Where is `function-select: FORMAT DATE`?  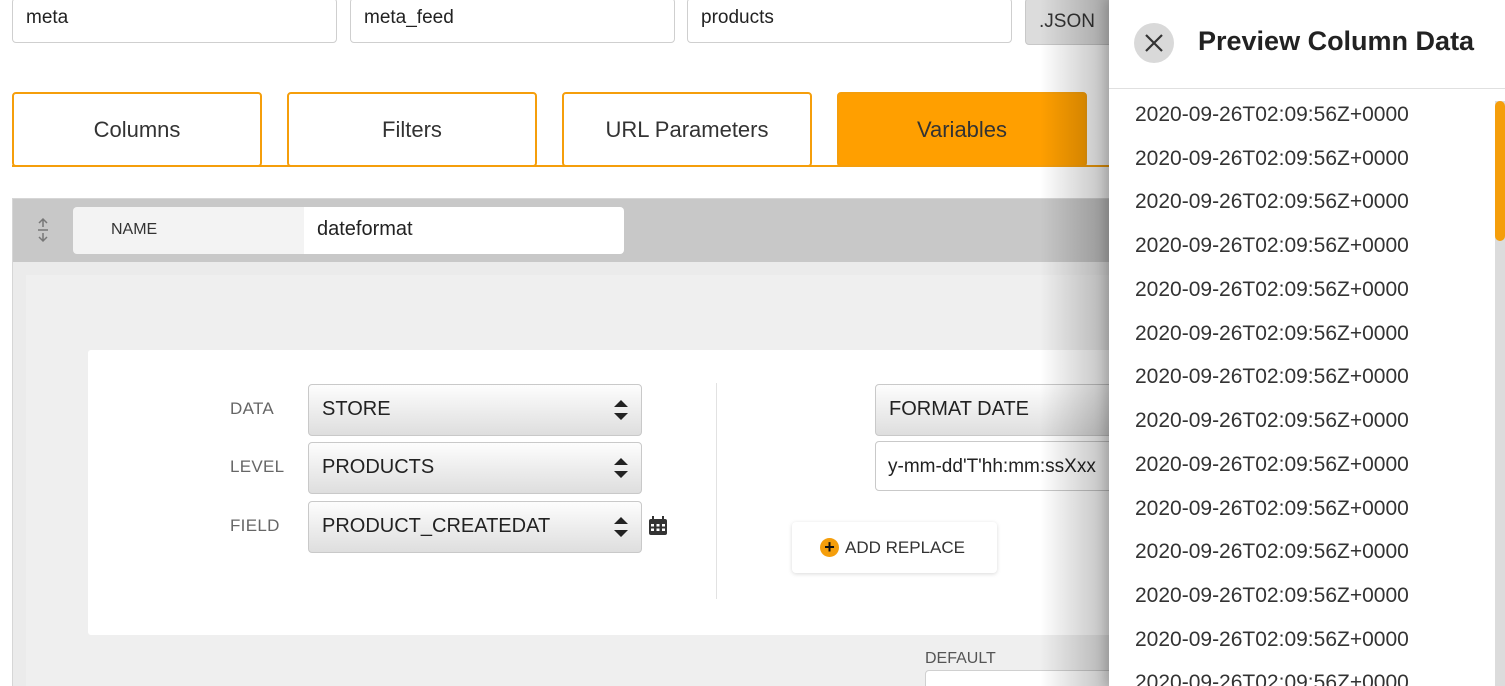 function-select: FORMAT DATE is located at coordinates (1005, 410).